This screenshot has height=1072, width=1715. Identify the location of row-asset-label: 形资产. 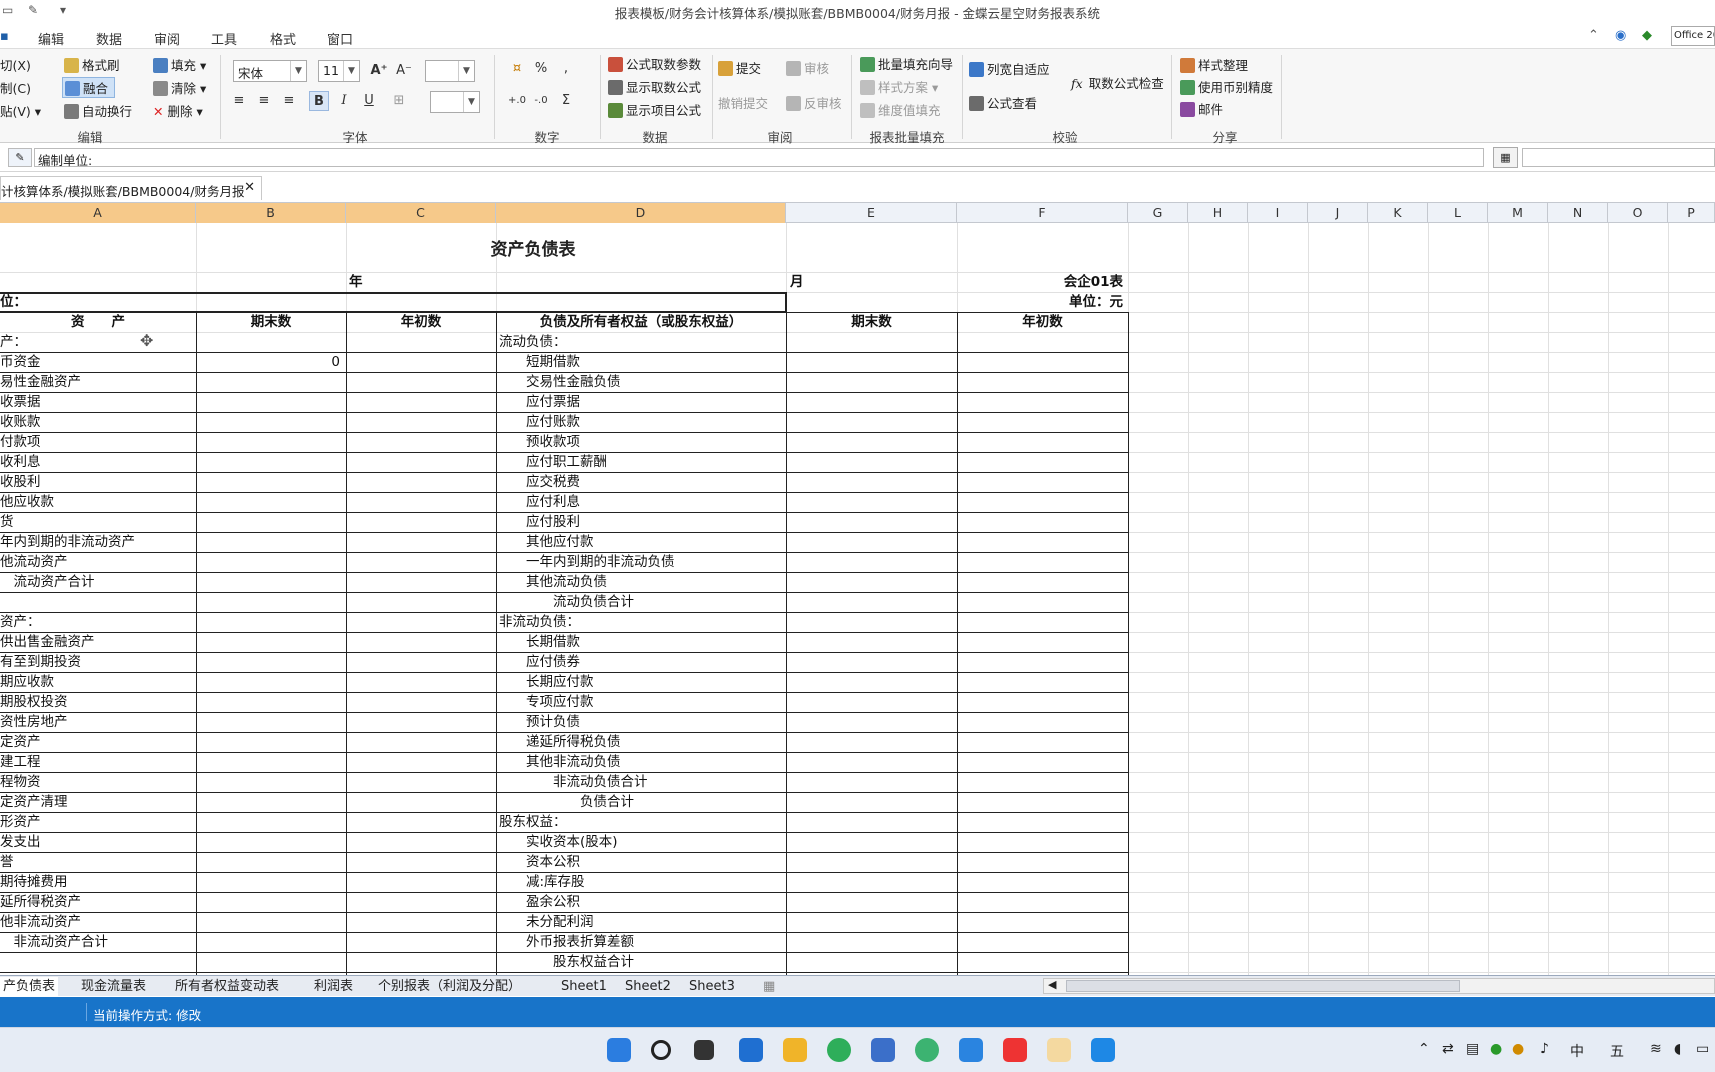
(20, 822).